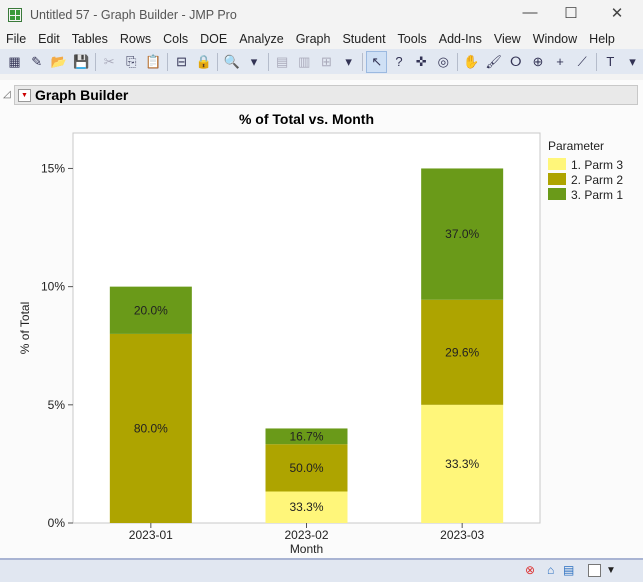  I want to click on paste-icon: 📋, so click(153, 62).